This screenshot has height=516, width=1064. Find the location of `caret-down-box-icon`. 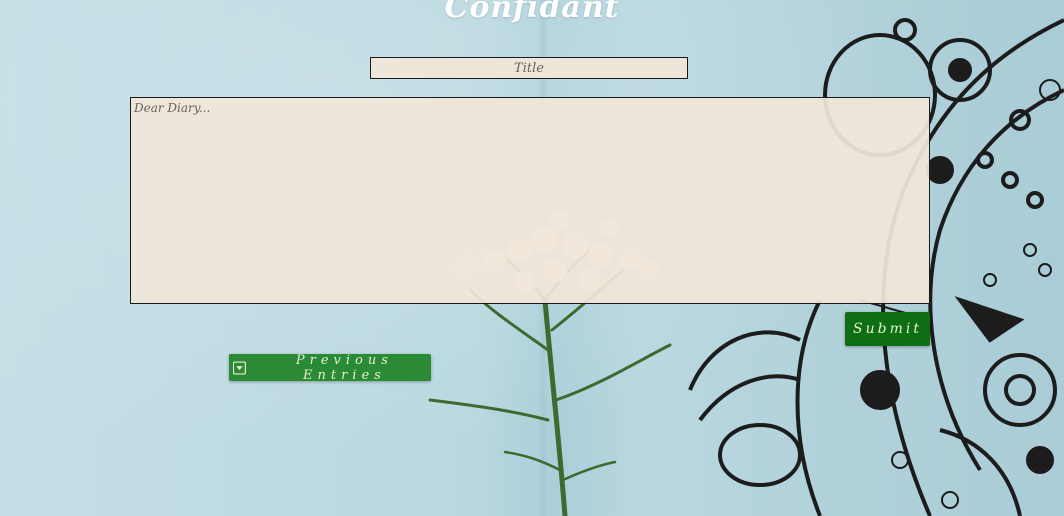

caret-down-box-icon is located at coordinates (239, 367).